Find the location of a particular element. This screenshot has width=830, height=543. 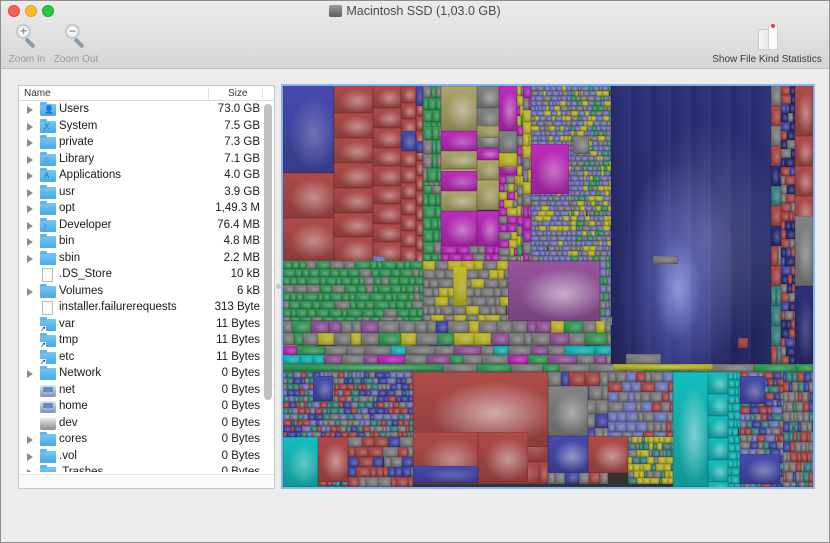

outline-row-developer: › Developer 76.4 MB is located at coordinates (140, 226).